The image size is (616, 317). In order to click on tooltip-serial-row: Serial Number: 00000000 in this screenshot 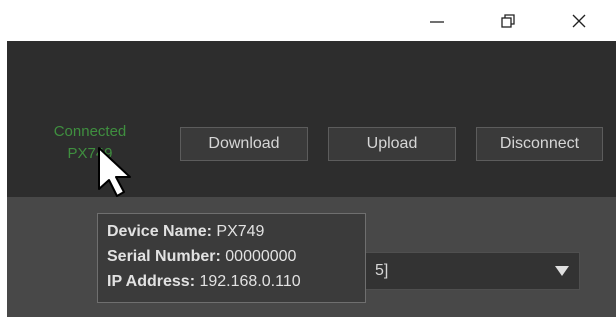, I will do `click(236, 256)`.